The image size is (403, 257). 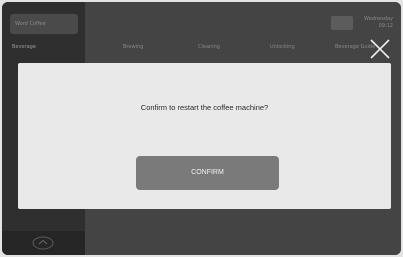 What do you see at coordinates (282, 47) in the screenshot?
I see `tab-unlocking: Unlocking` at bounding box center [282, 47].